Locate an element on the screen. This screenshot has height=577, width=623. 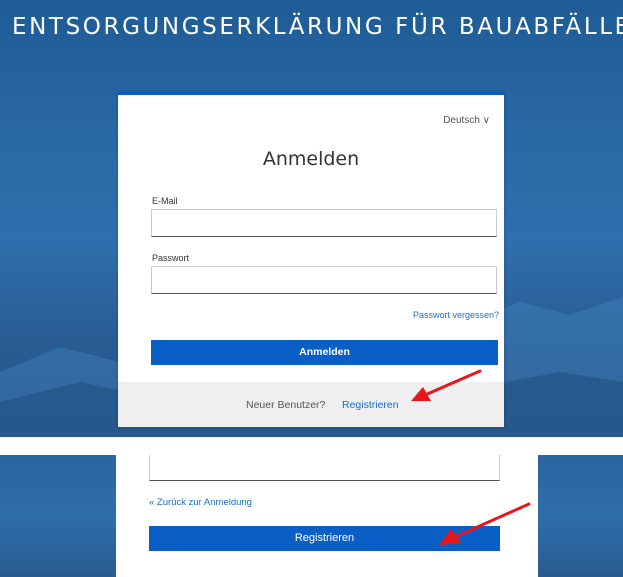
login-button: Anmelden is located at coordinates (324, 352).